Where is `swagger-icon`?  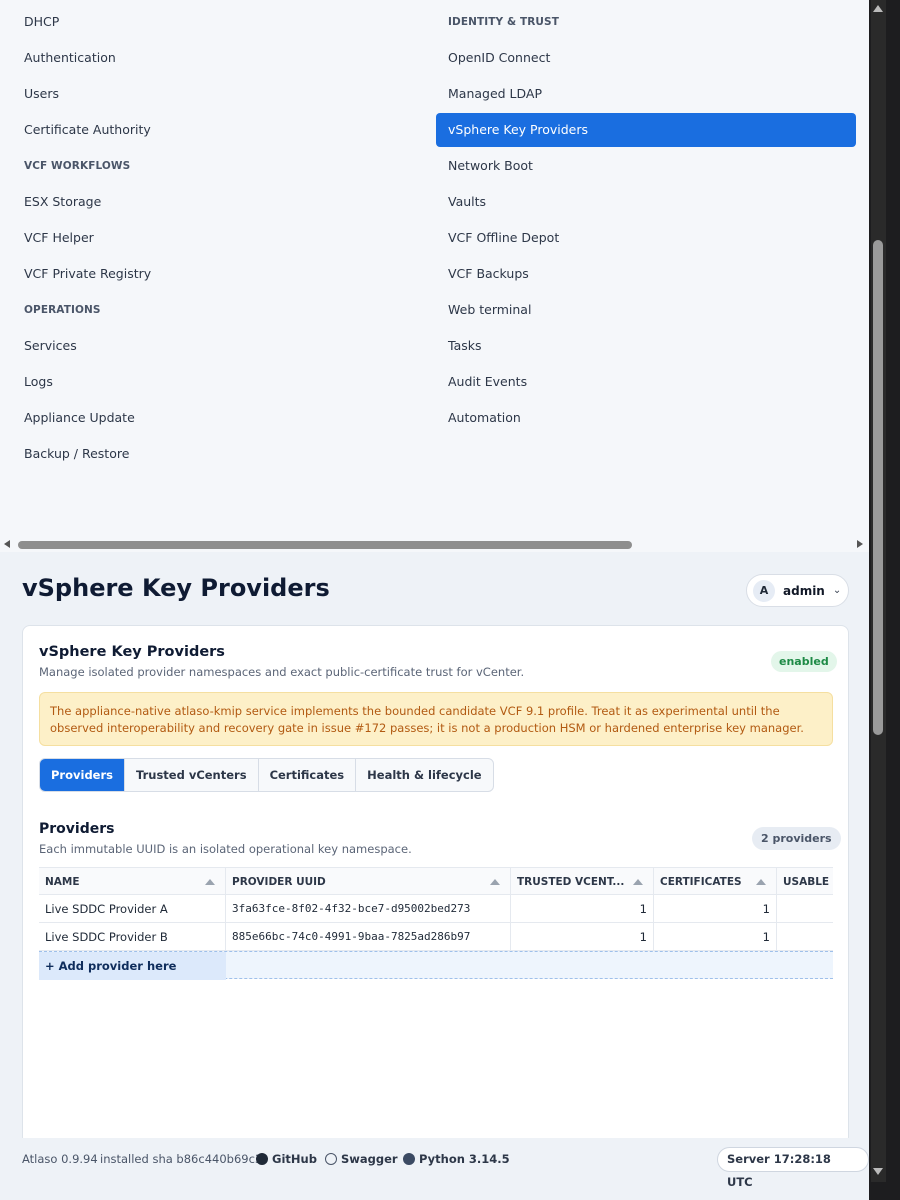 swagger-icon is located at coordinates (331, 1159).